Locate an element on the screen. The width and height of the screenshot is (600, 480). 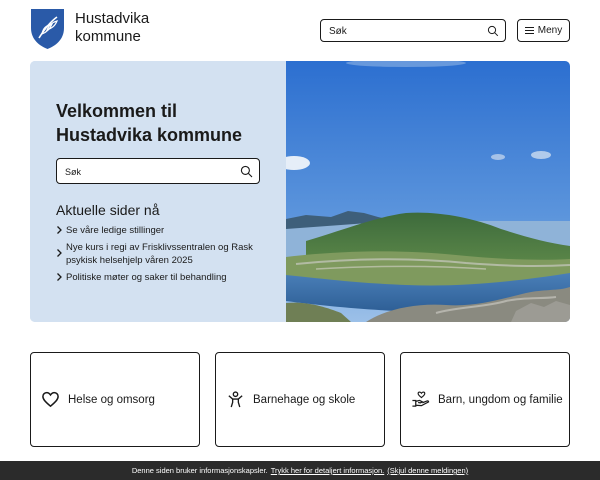
page-title-line-1: Velkommen til is located at coordinates (117, 111).